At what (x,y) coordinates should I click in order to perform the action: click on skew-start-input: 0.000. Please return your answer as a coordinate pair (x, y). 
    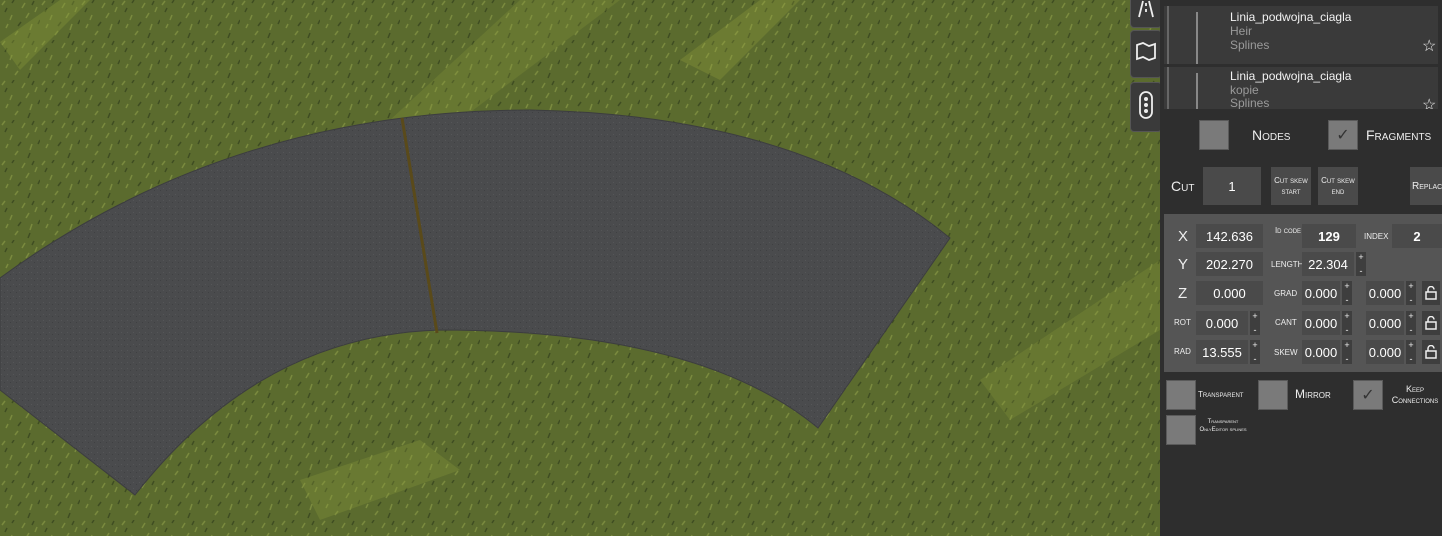
    Looking at the image, I should click on (1321, 352).